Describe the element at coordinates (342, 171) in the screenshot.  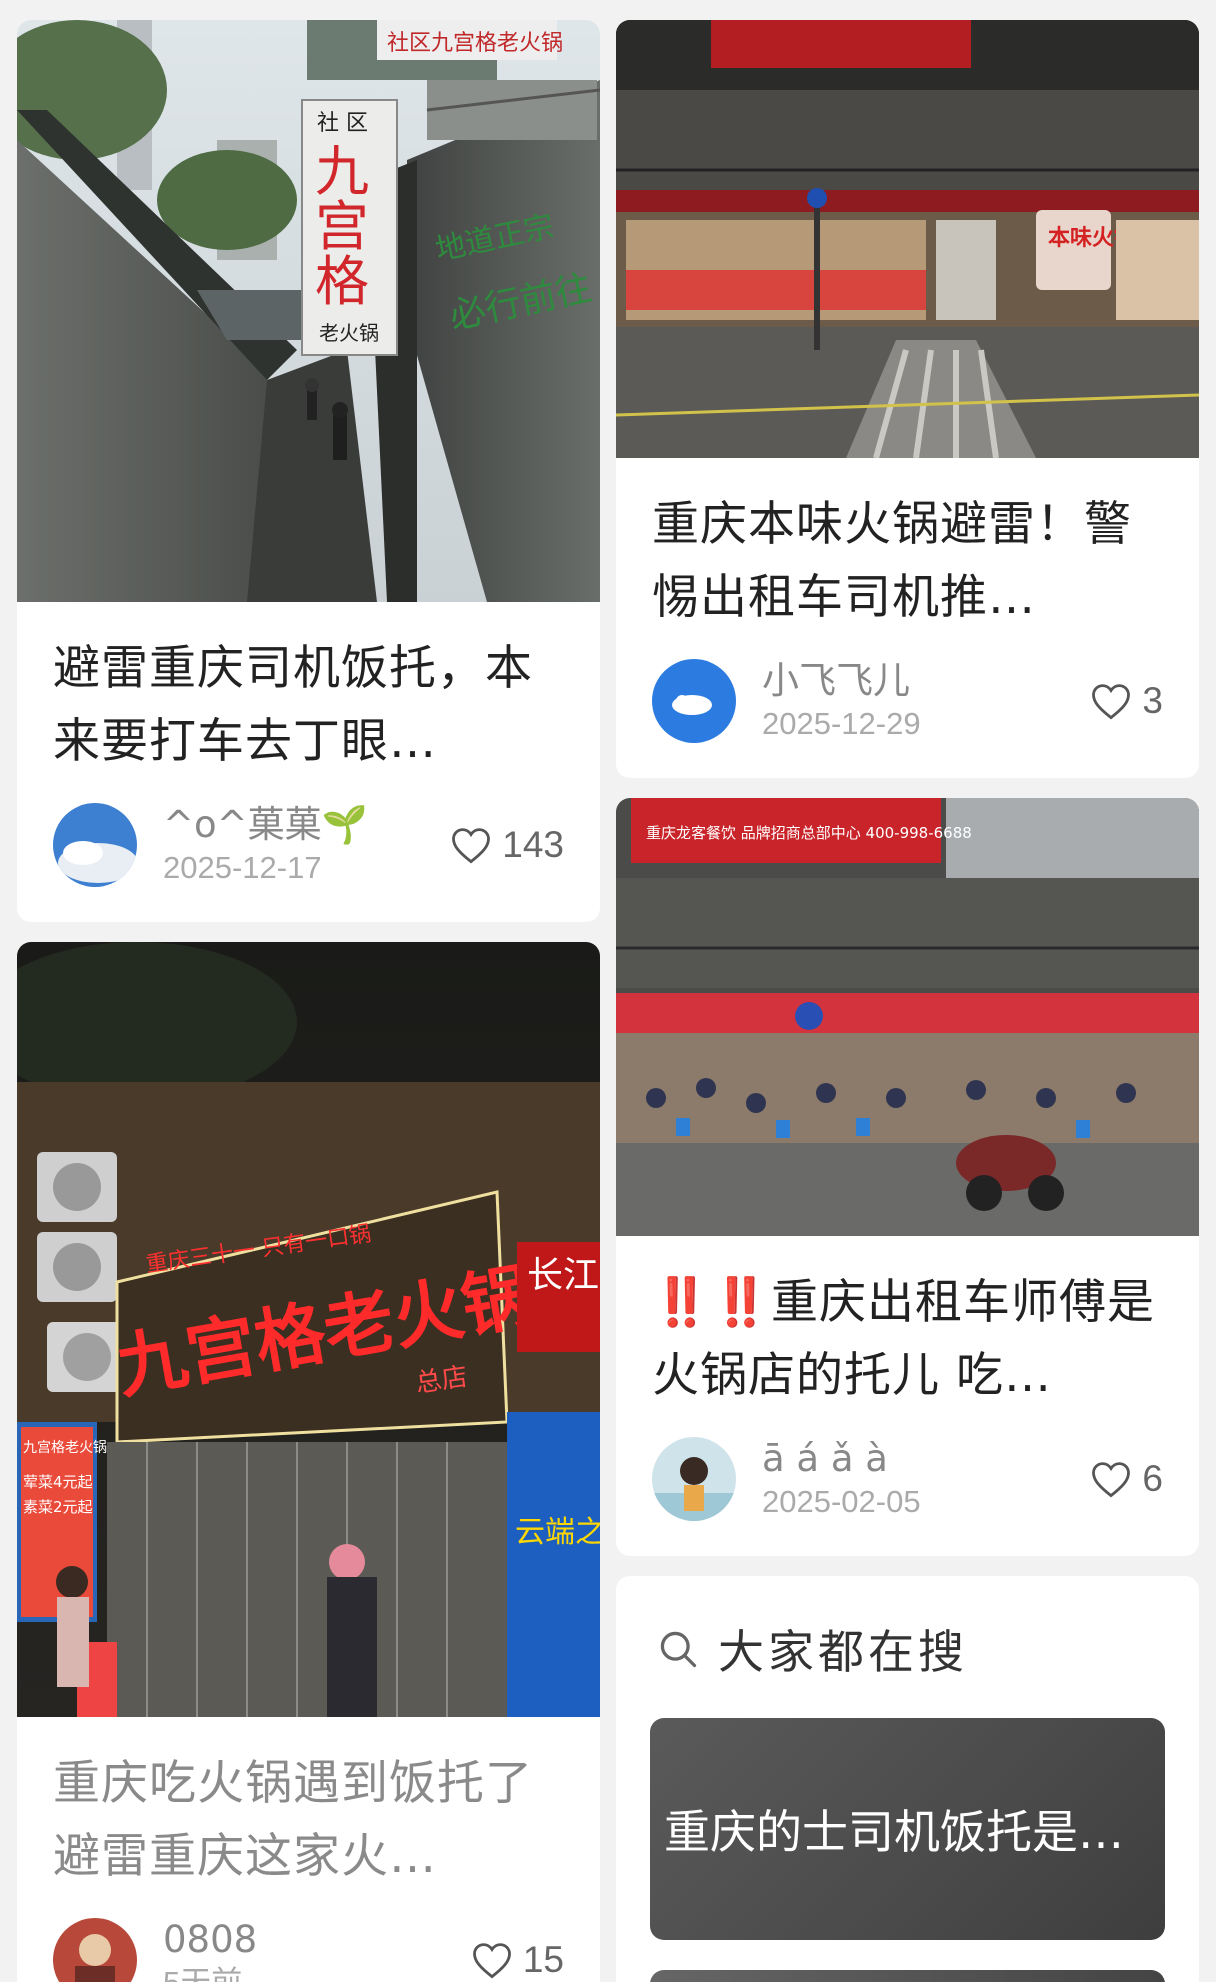
I see `svg-text: 九` at that location.